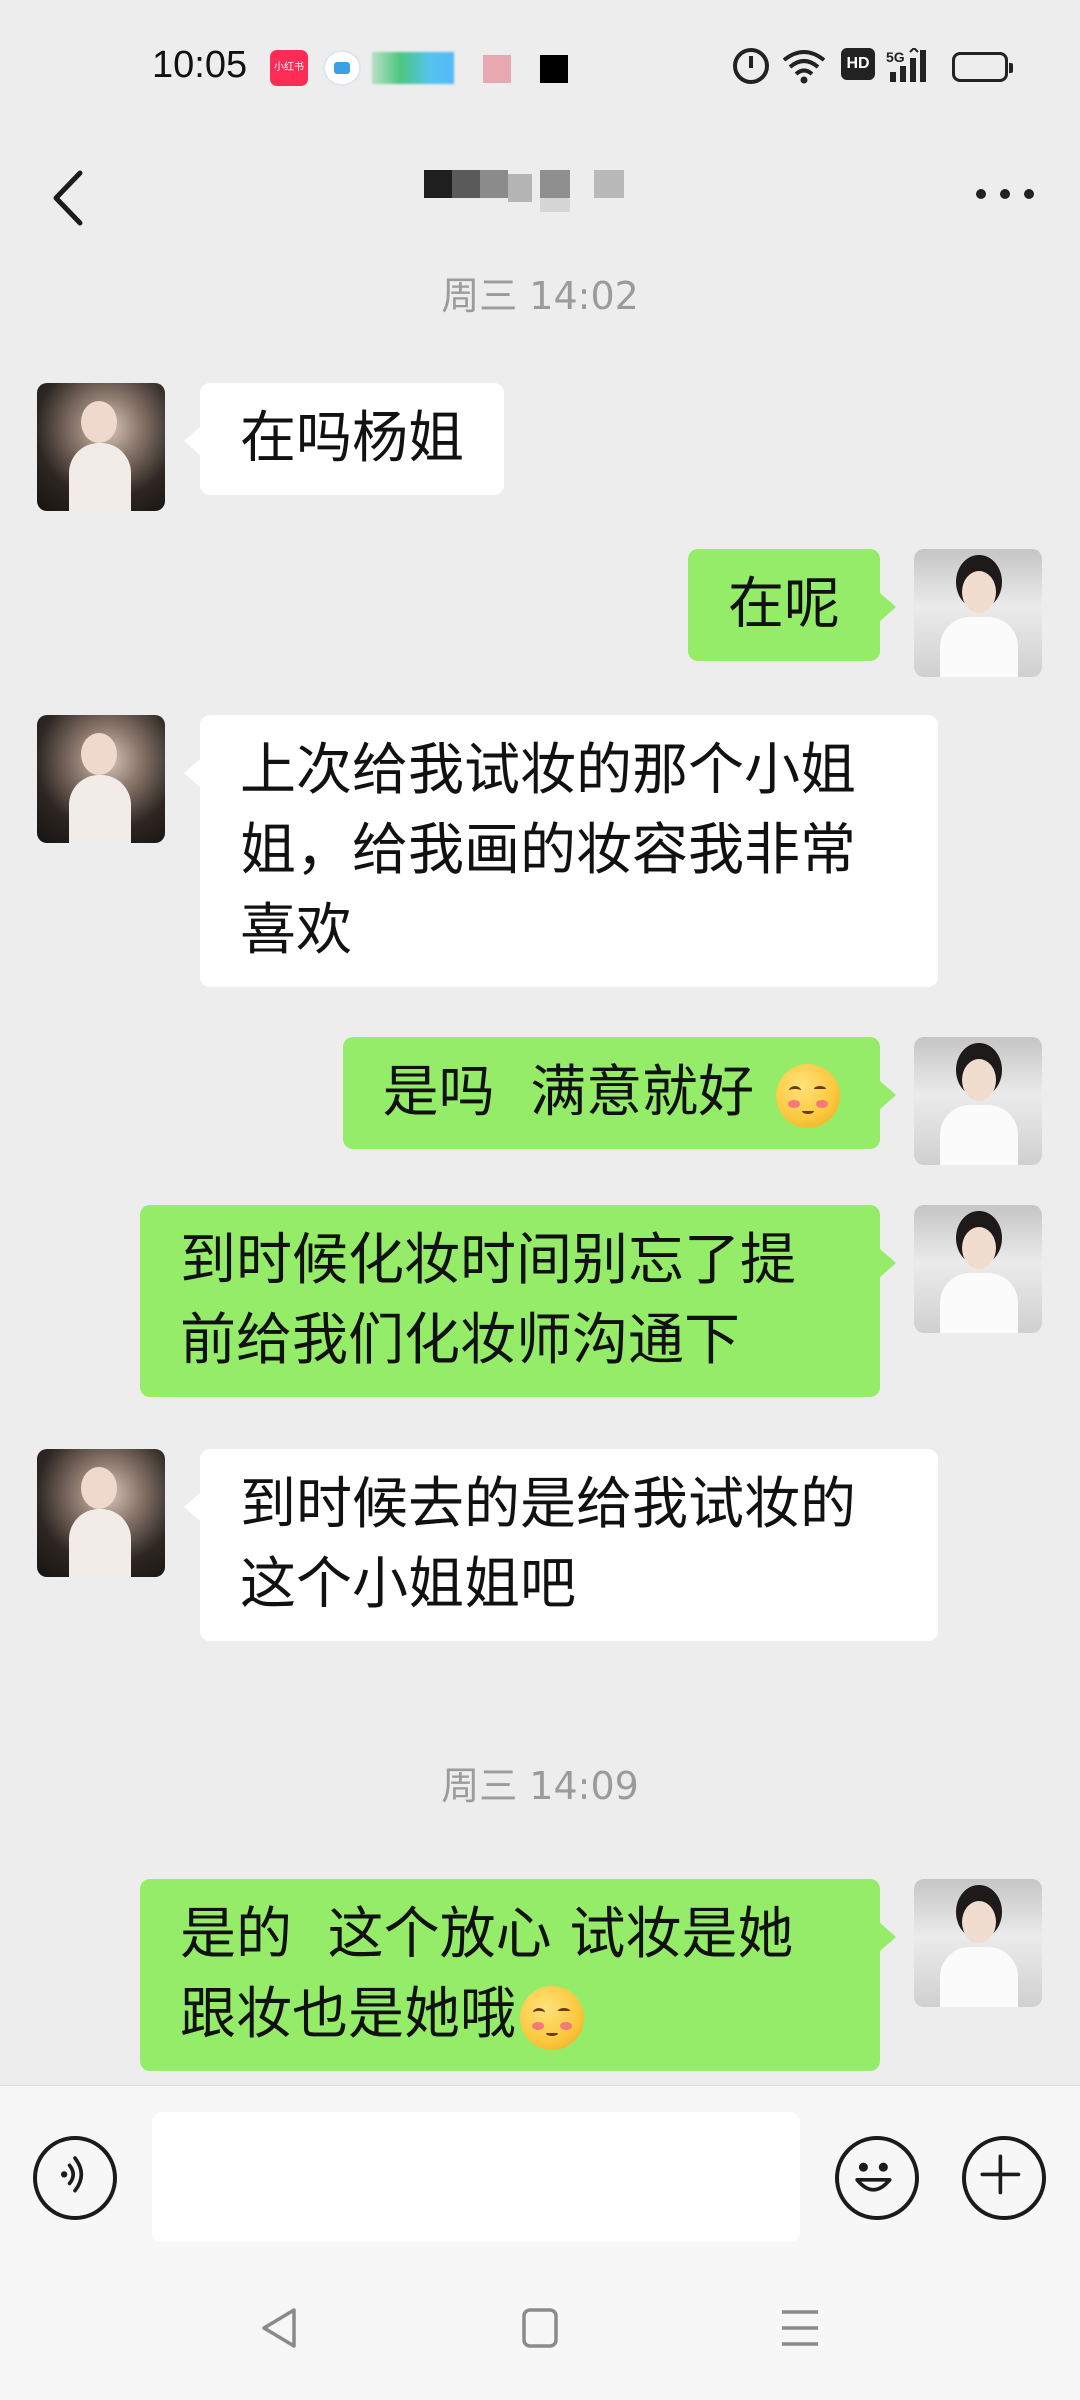  I want to click on home-square-icon, so click(540, 2328).